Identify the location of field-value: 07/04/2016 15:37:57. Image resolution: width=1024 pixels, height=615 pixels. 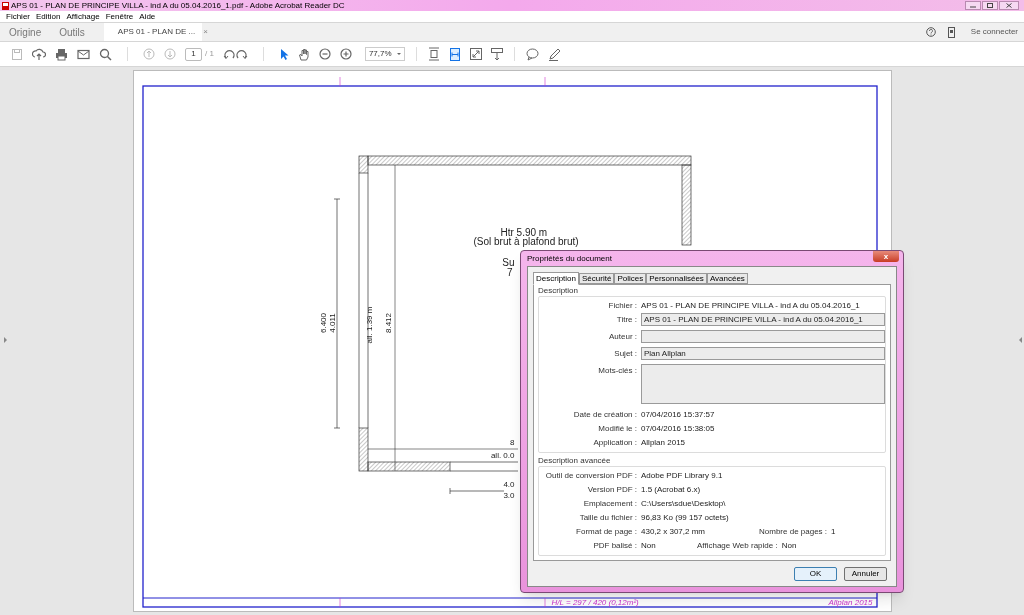
(678, 414).